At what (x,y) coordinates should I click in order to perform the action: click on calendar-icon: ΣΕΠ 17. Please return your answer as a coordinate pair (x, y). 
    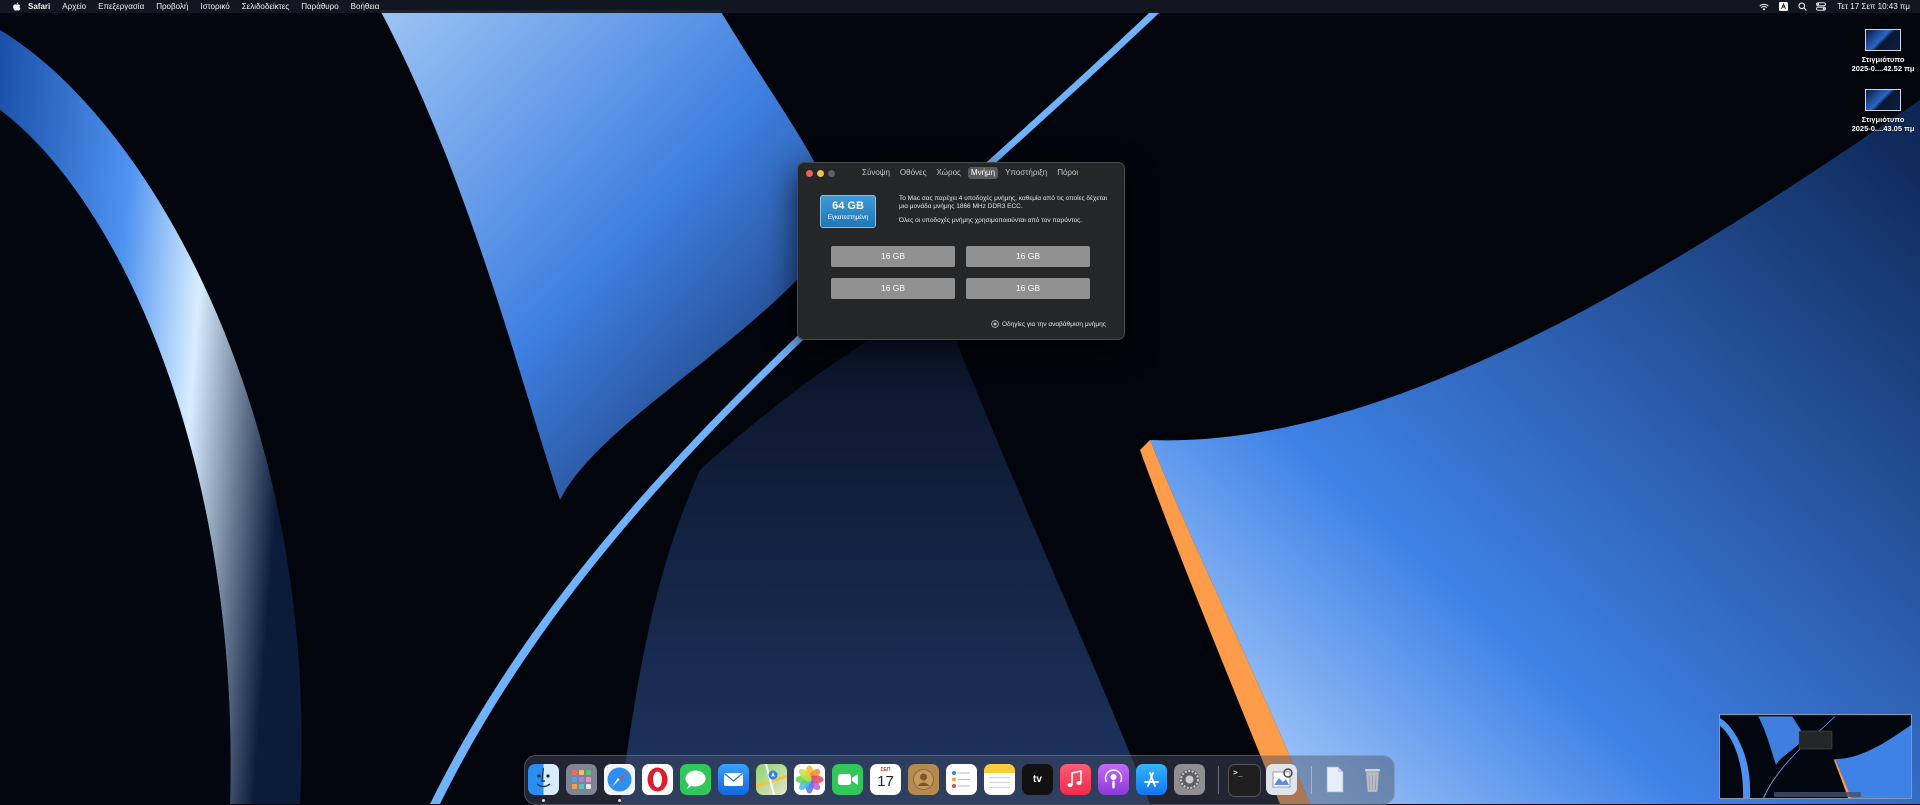
    Looking at the image, I should click on (885, 779).